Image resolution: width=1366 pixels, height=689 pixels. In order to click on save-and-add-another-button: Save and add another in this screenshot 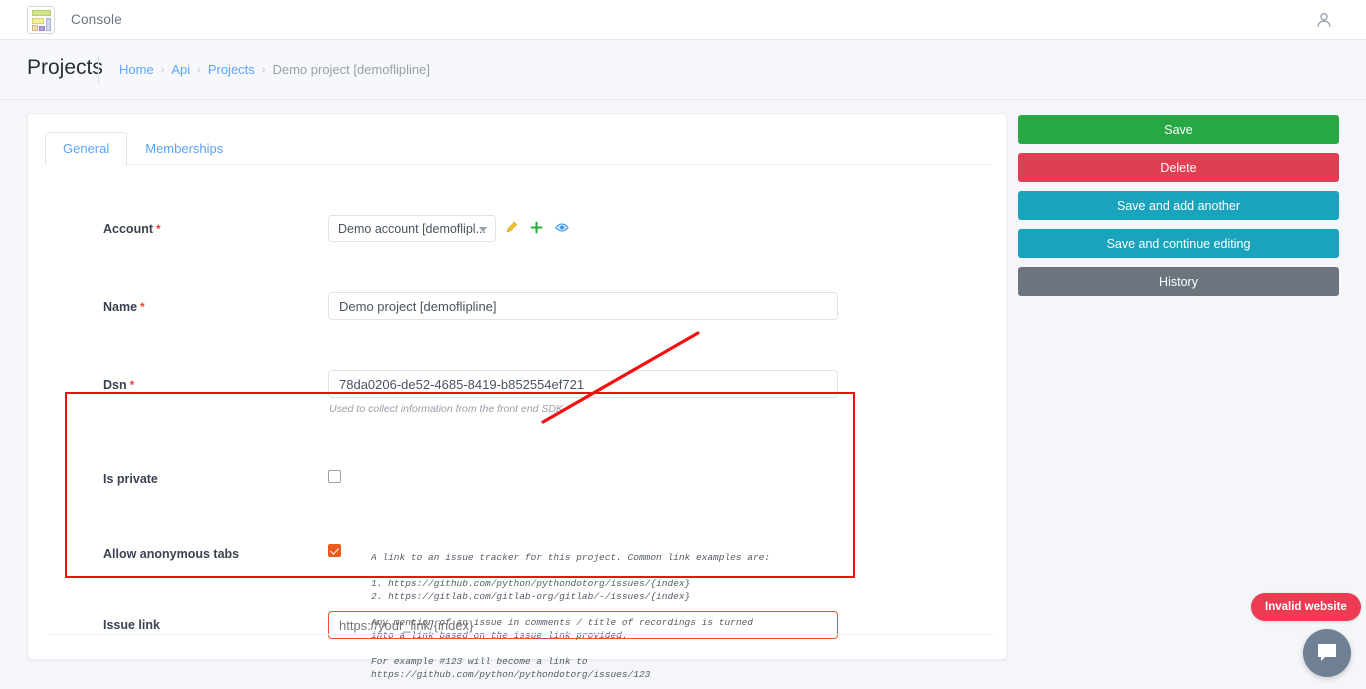, I will do `click(1178, 205)`.